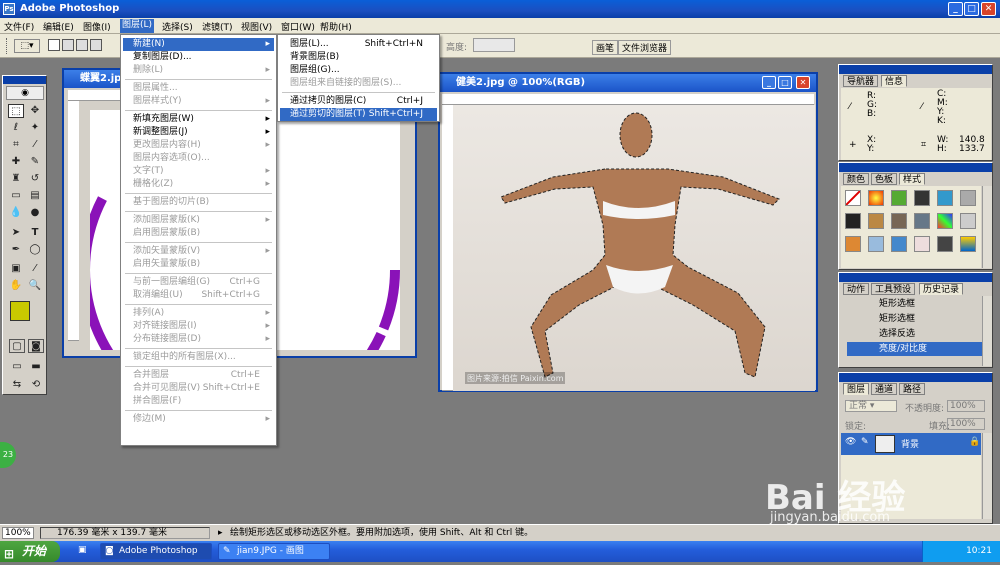  I want to click on tab-layers: 图层, so click(856, 389).